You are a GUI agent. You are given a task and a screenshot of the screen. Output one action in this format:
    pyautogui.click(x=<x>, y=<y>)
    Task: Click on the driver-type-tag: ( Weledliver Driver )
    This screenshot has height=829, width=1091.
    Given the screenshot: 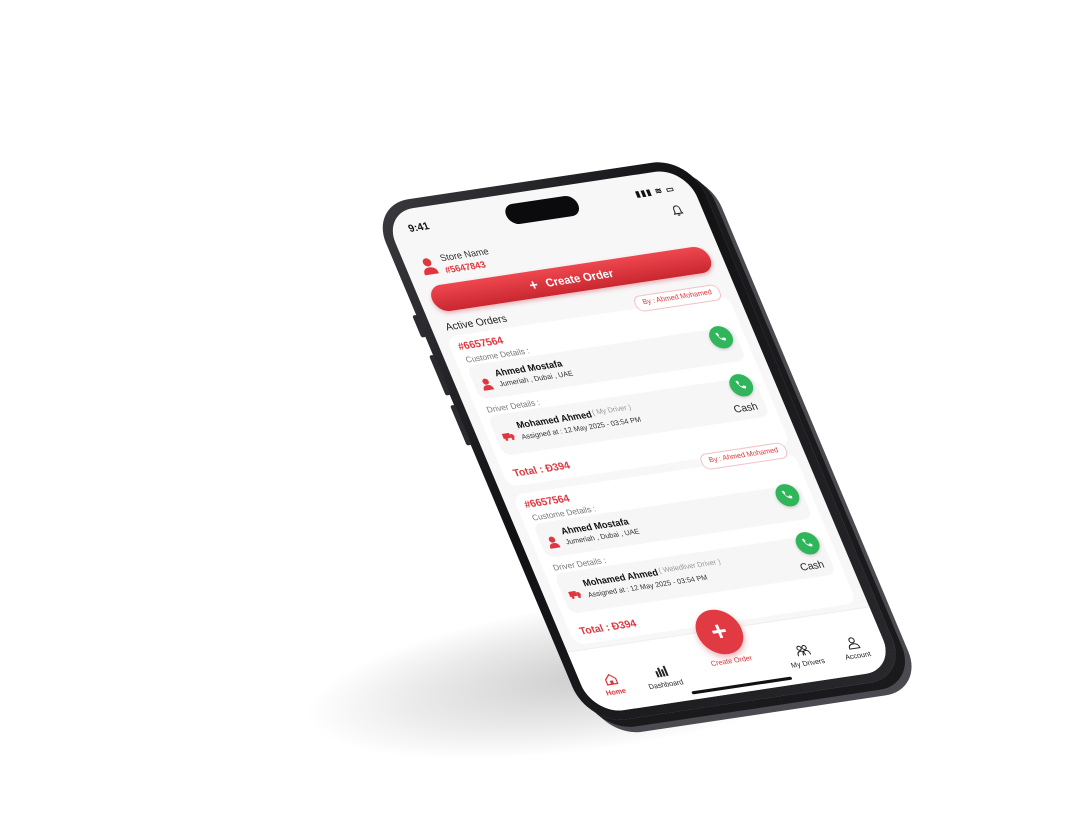 What is the action you would take?
    pyautogui.click(x=690, y=566)
    